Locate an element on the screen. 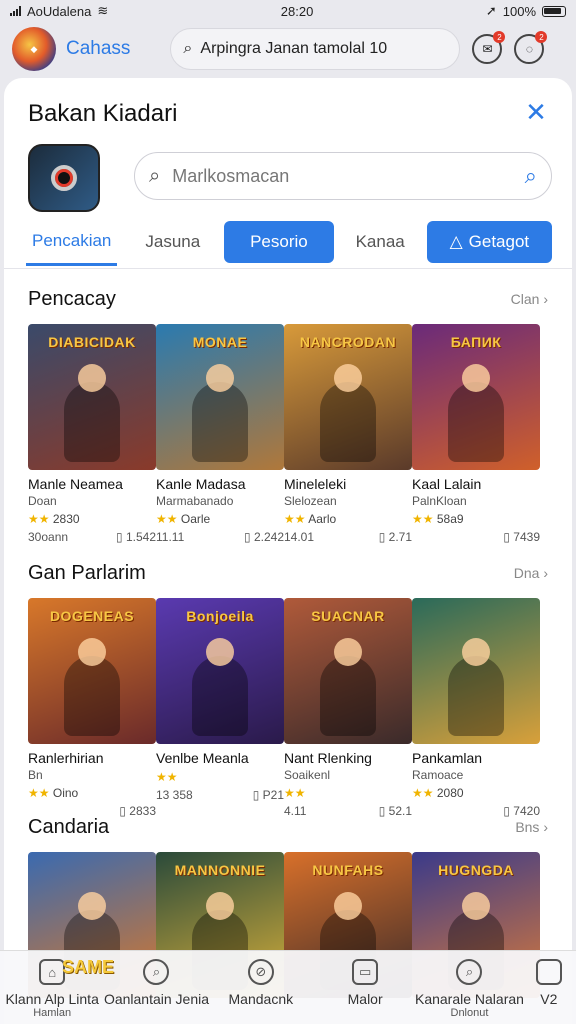  message-button: ◌ 2 is located at coordinates (531, 47).